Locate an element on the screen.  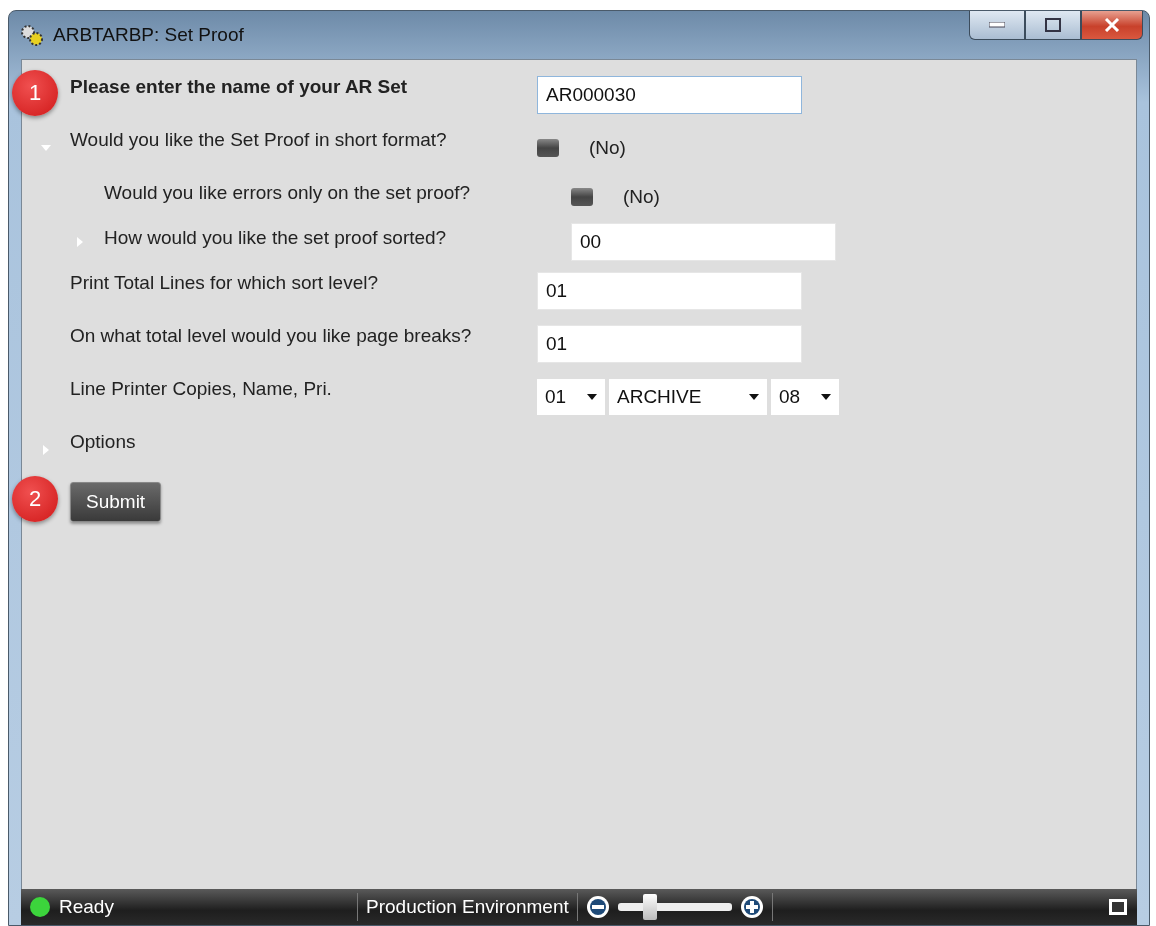
section-header: Options is located at coordinates (303, 438).